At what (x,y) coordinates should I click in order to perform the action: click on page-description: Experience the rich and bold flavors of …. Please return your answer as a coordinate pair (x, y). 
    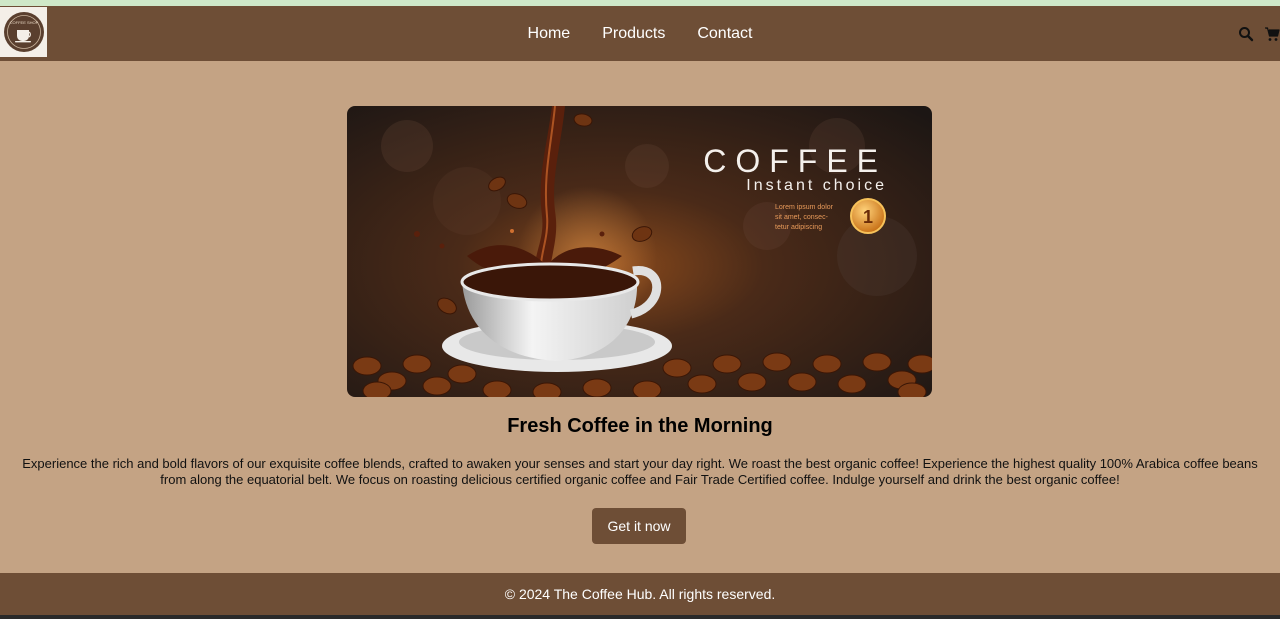
    Looking at the image, I should click on (640, 471).